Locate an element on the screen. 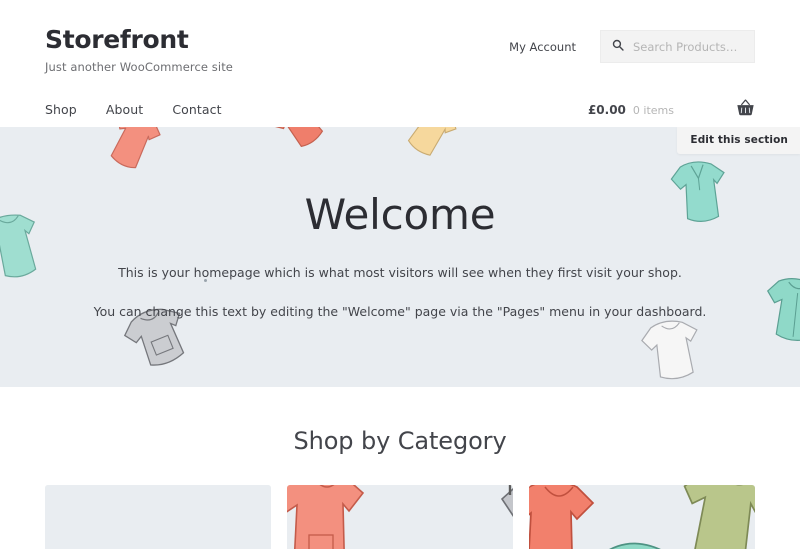  nav-item-about: About is located at coordinates (124, 109).